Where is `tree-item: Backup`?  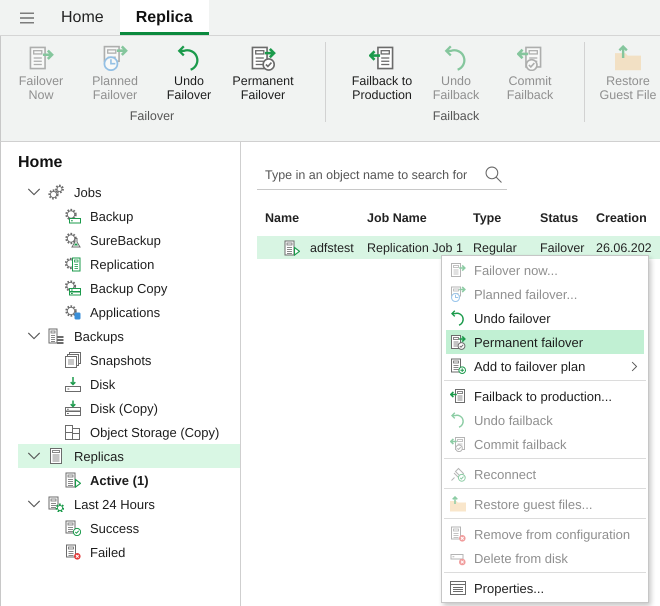 tree-item: Backup is located at coordinates (129, 216).